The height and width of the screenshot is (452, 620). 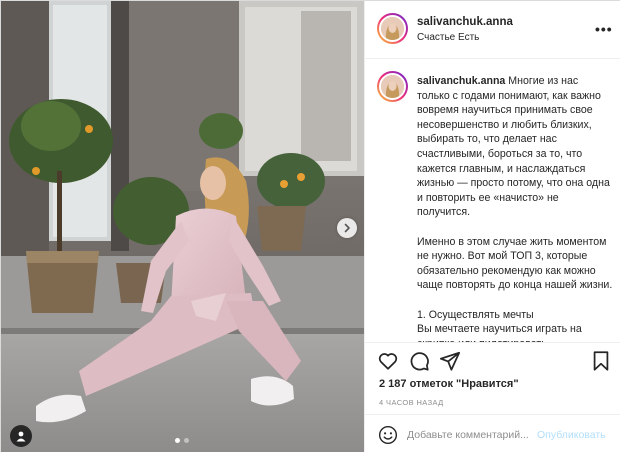 I want to click on caption-username-link: salivanchuk.anna, so click(x=461, y=81).